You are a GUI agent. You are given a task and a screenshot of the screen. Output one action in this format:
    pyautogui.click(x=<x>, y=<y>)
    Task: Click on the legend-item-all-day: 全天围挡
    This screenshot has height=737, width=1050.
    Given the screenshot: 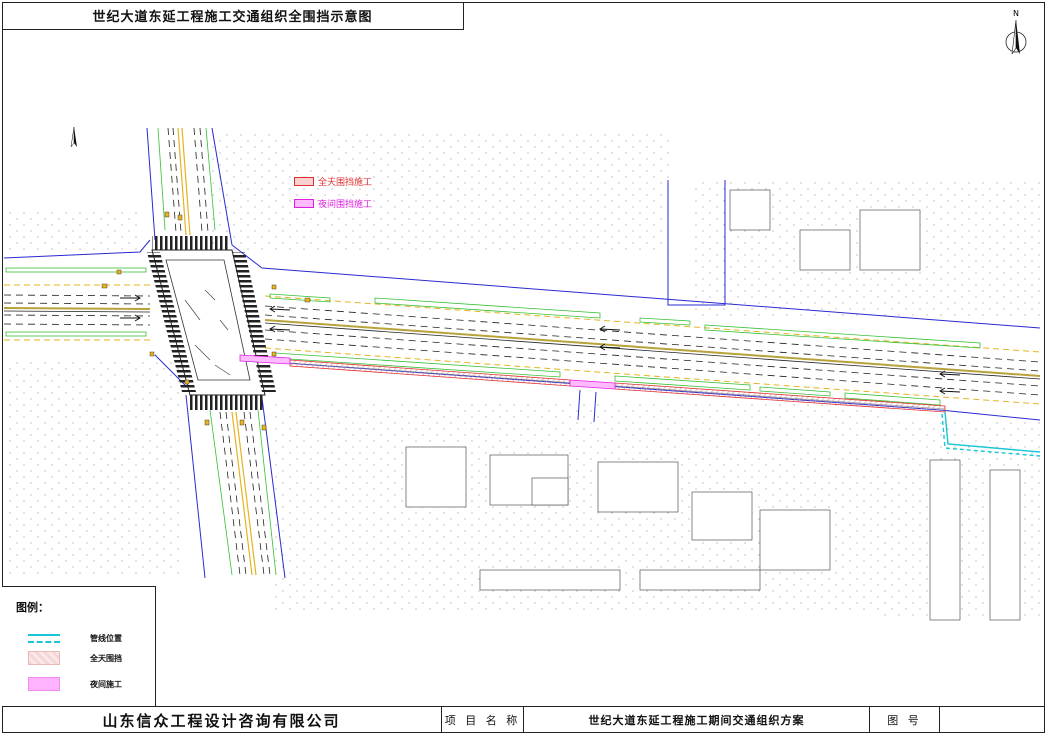 What is the action you would take?
    pyautogui.click(x=90, y=659)
    